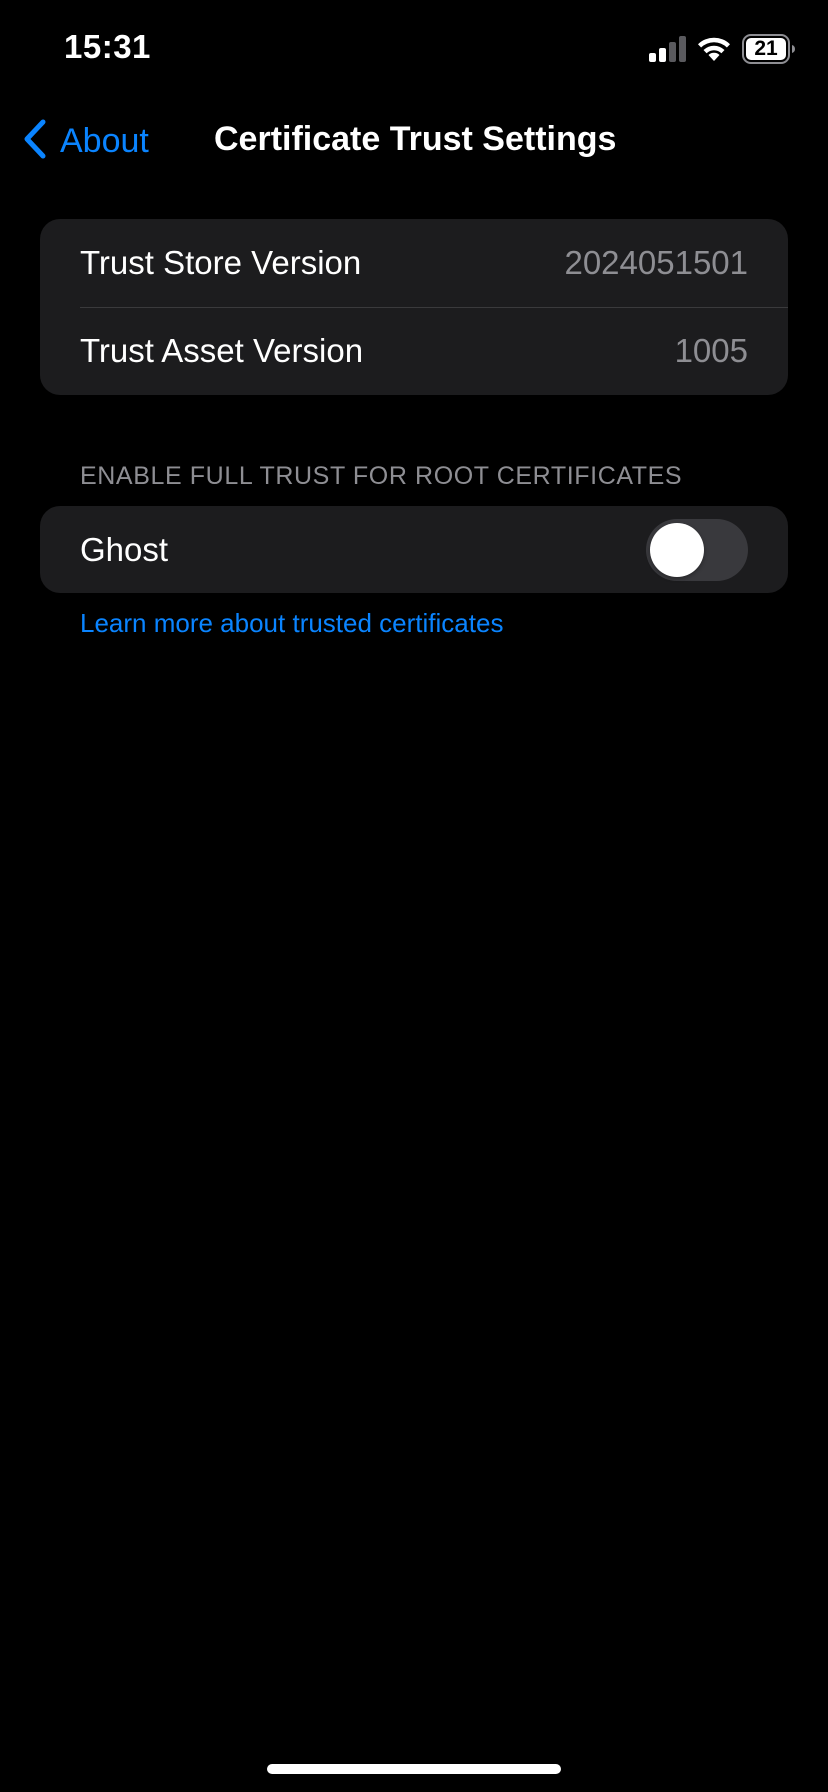 The width and height of the screenshot is (828, 1792). Describe the element at coordinates (414, 1769) in the screenshot. I see `home-indicator` at that location.